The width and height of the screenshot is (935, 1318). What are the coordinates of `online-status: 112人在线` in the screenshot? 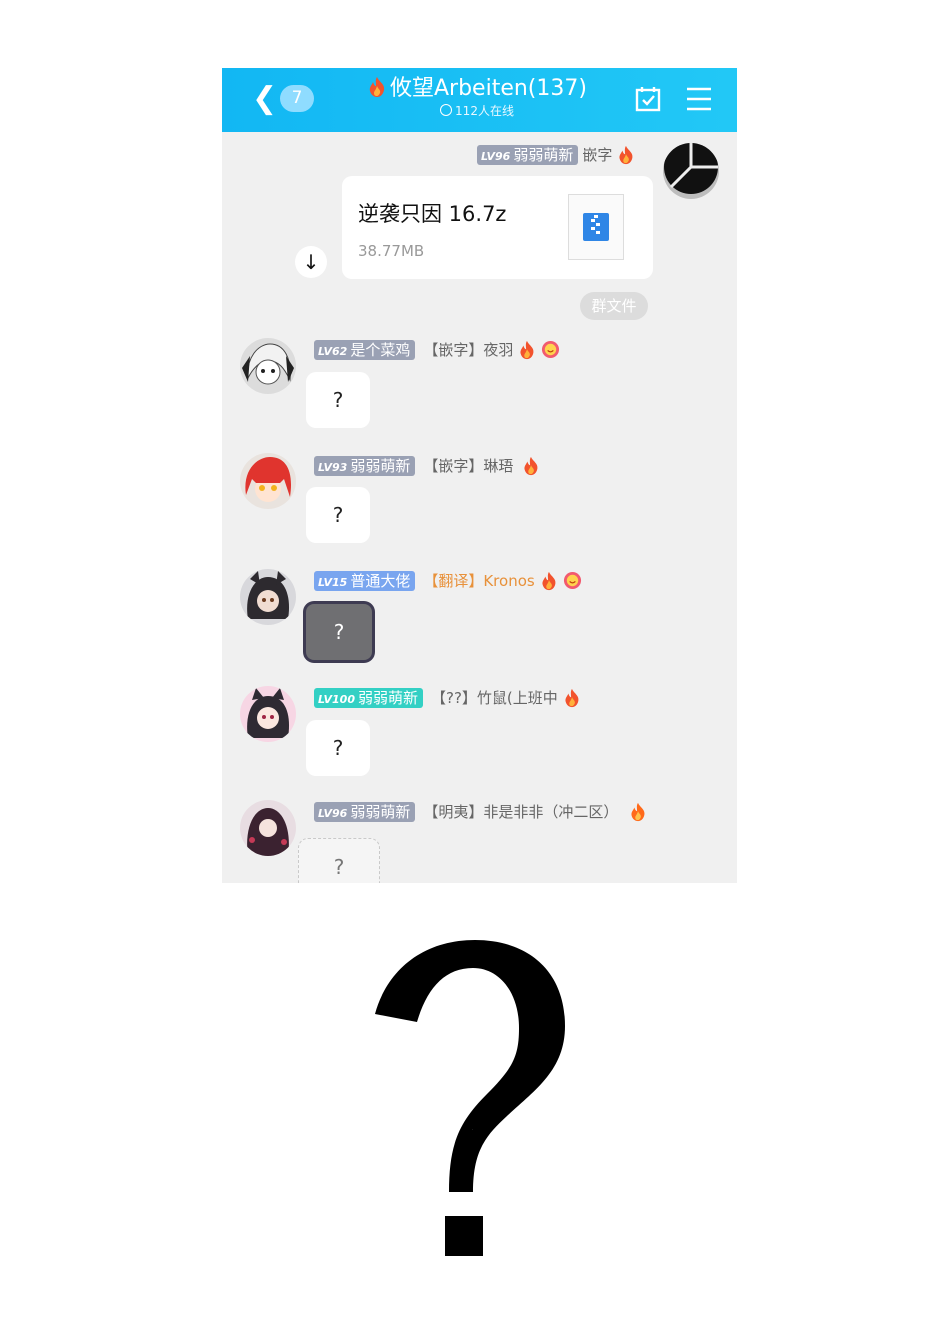 It's located at (477, 111).